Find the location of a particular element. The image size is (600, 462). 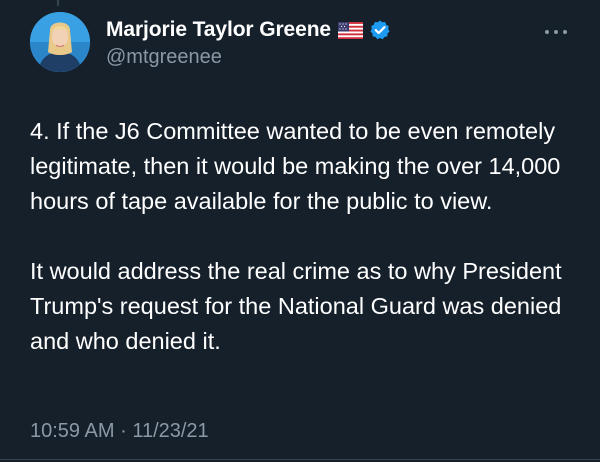

bottom-divider is located at coordinates (300, 459).